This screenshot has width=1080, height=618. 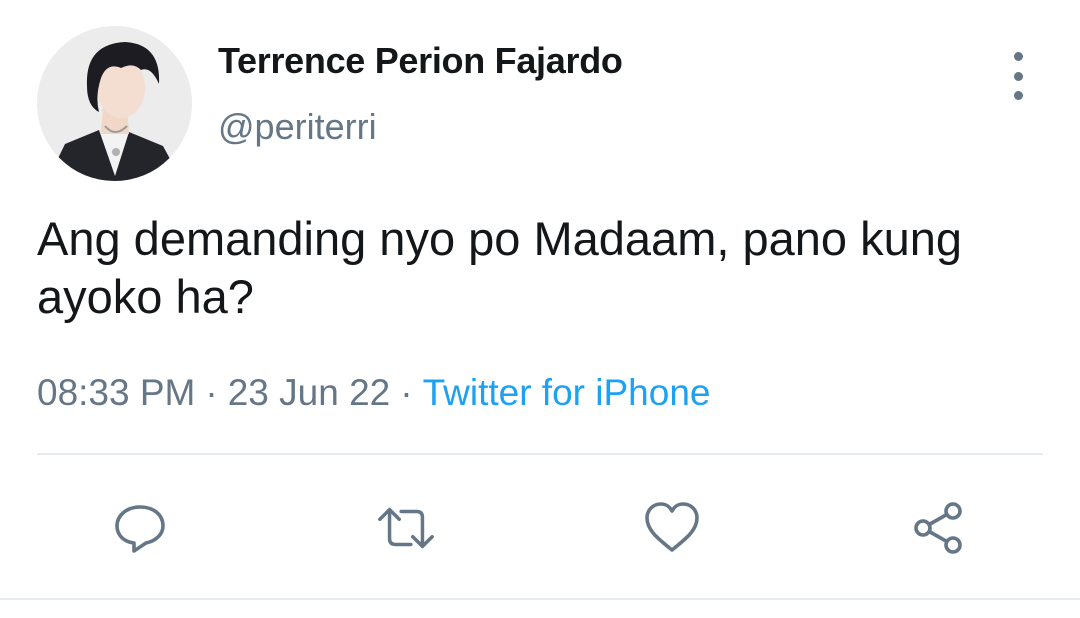 What do you see at coordinates (297, 127) in the screenshot?
I see `user-handle: @periterri` at bounding box center [297, 127].